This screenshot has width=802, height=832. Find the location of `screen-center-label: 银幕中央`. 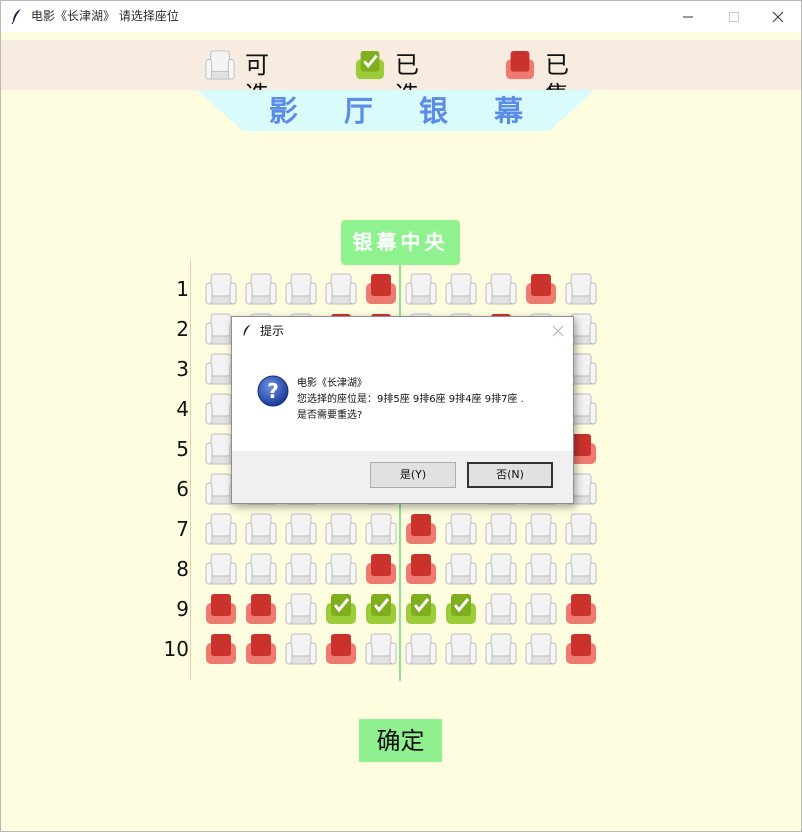

screen-center-label: 银幕中央 is located at coordinates (400, 242).